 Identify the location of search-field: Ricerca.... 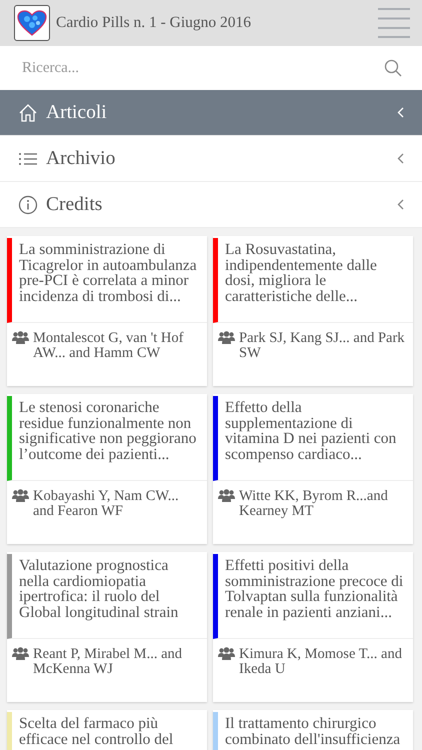
(202, 68).